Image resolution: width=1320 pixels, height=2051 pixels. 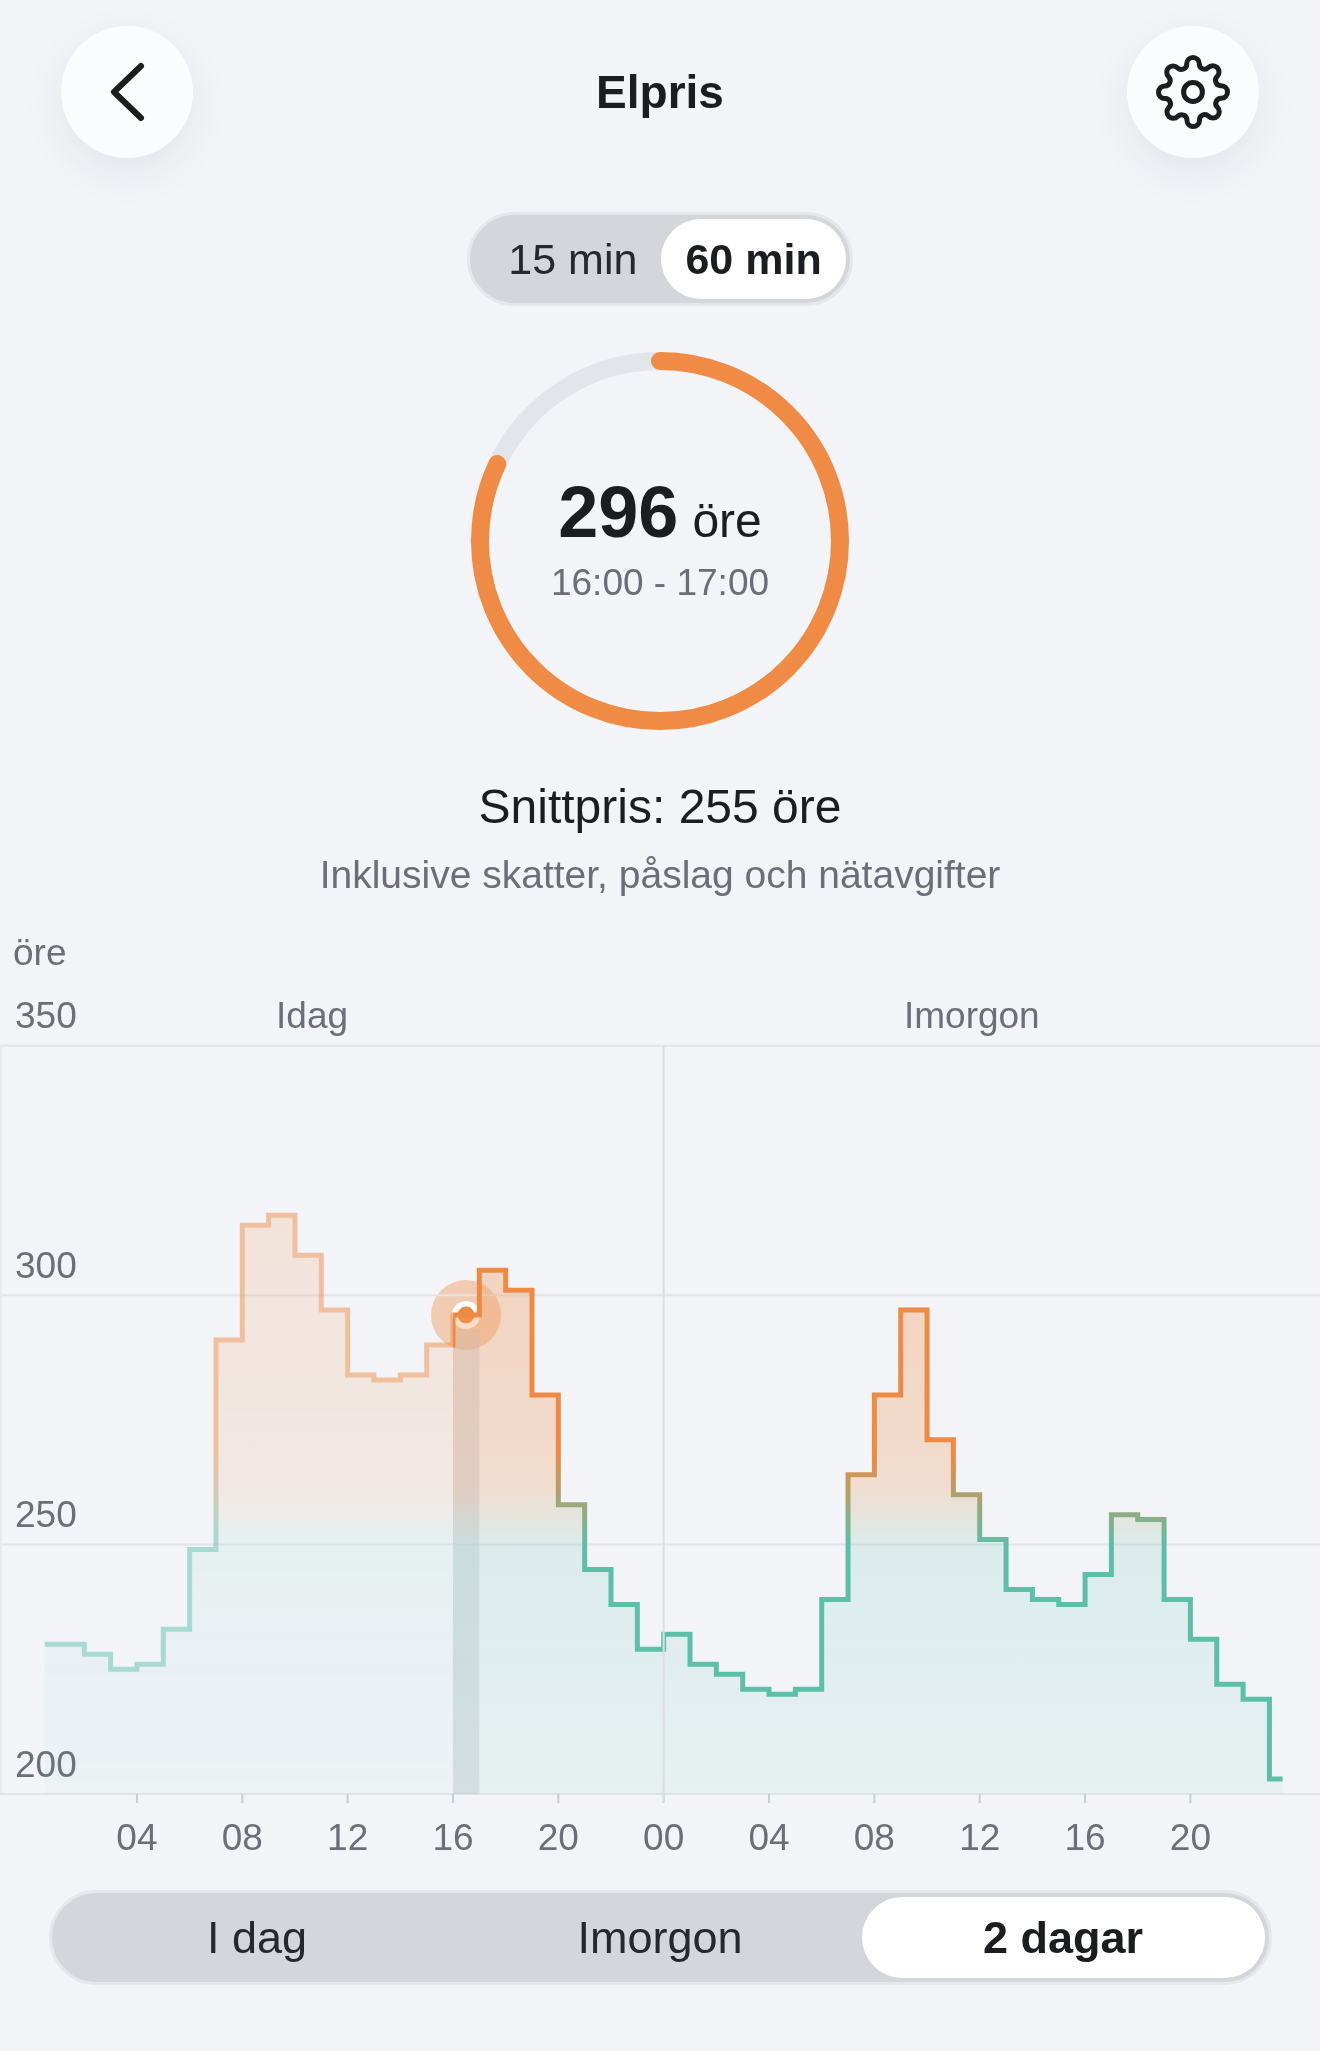 I want to click on interval-tab: 60 min, so click(x=753, y=259).